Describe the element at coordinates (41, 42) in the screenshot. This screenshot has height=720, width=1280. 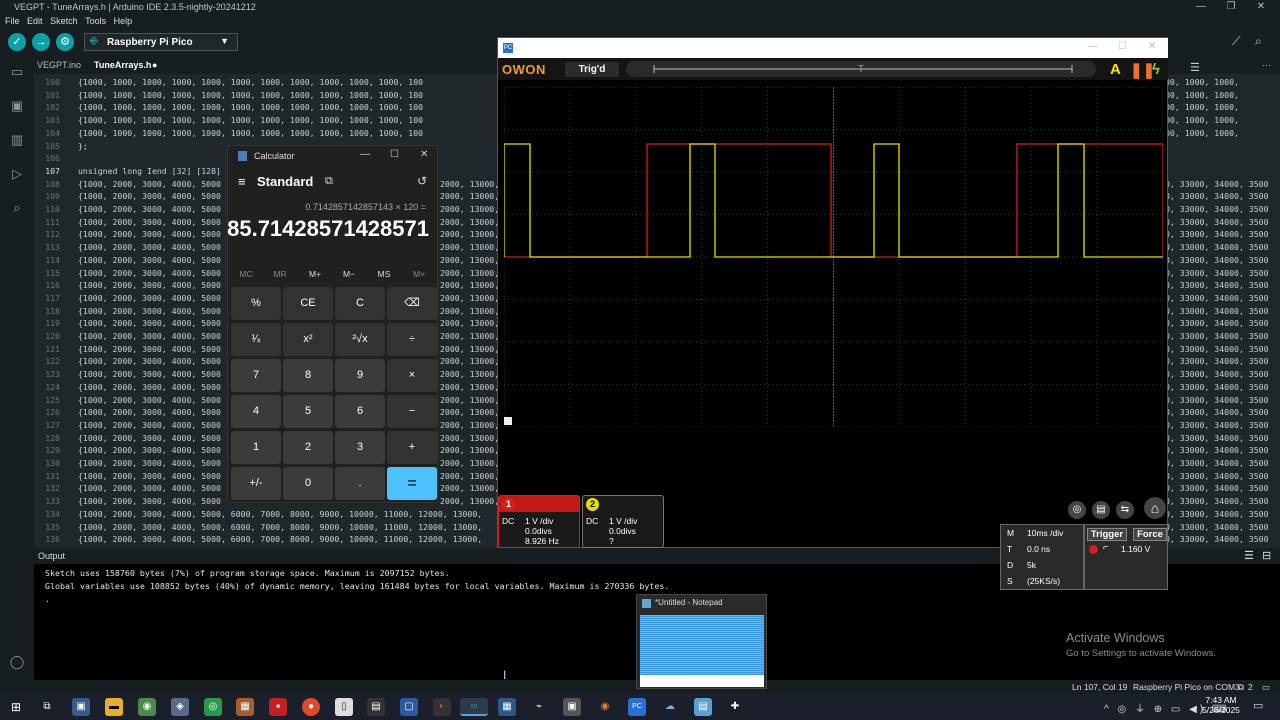
I see `upload-button: →` at that location.